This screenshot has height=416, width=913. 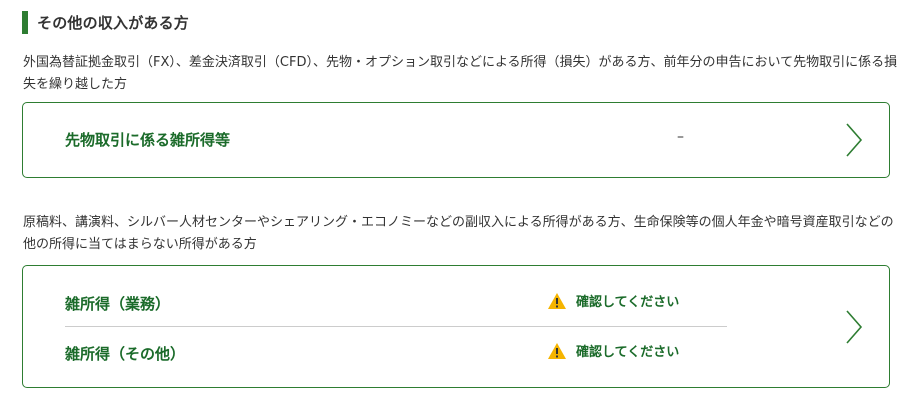 I want to click on section-title: その他の収入がある方, so click(x=113, y=22).